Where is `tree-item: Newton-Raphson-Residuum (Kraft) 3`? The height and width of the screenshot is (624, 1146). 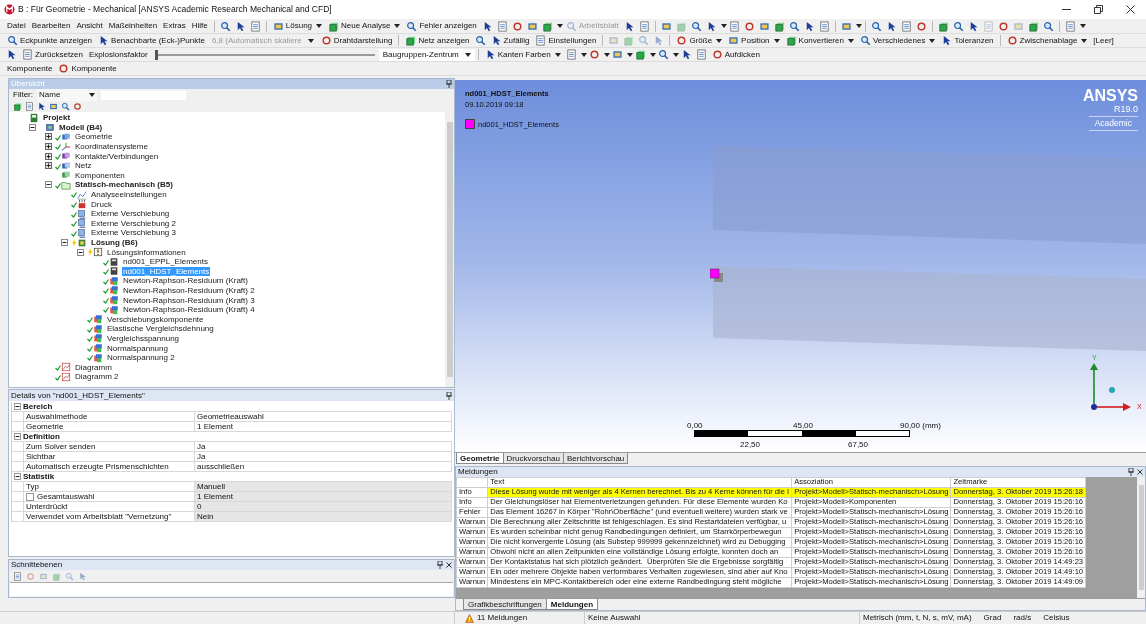
tree-item: Newton-Raphson-Residuum (Kraft) 3 is located at coordinates (189, 300).